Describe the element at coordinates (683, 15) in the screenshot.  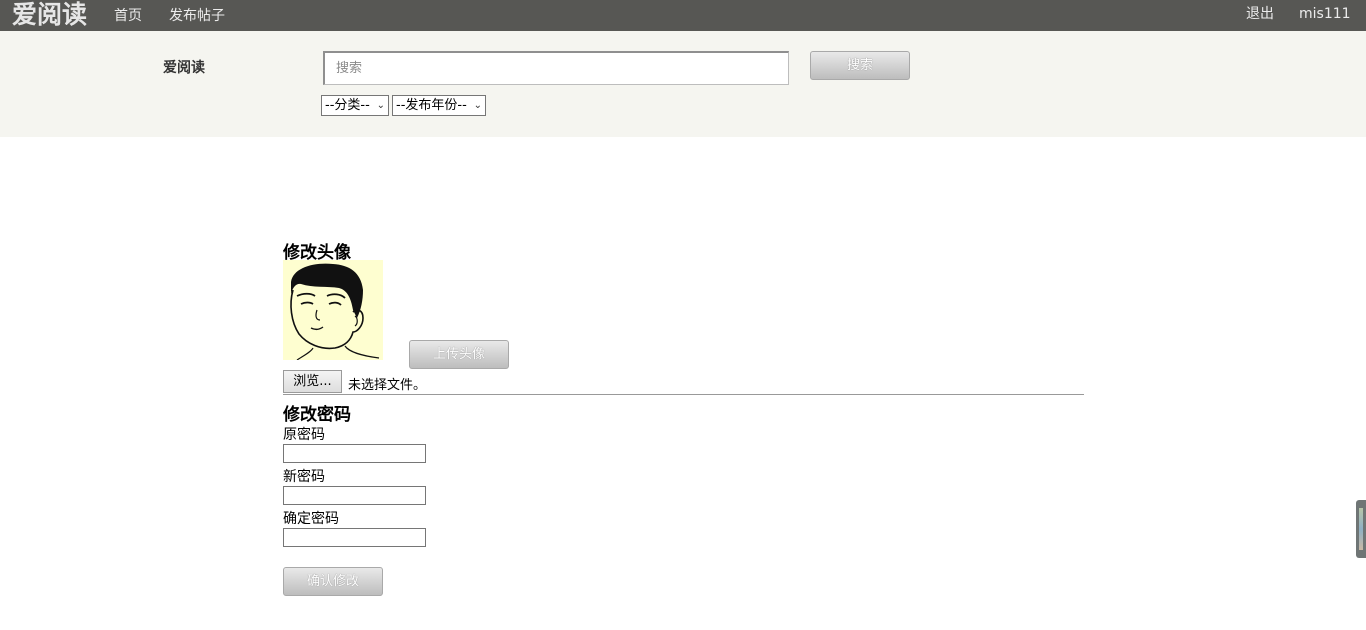
I see `top-navbar: 爱阅读 首页 发布帖子 退出 mis111` at that location.